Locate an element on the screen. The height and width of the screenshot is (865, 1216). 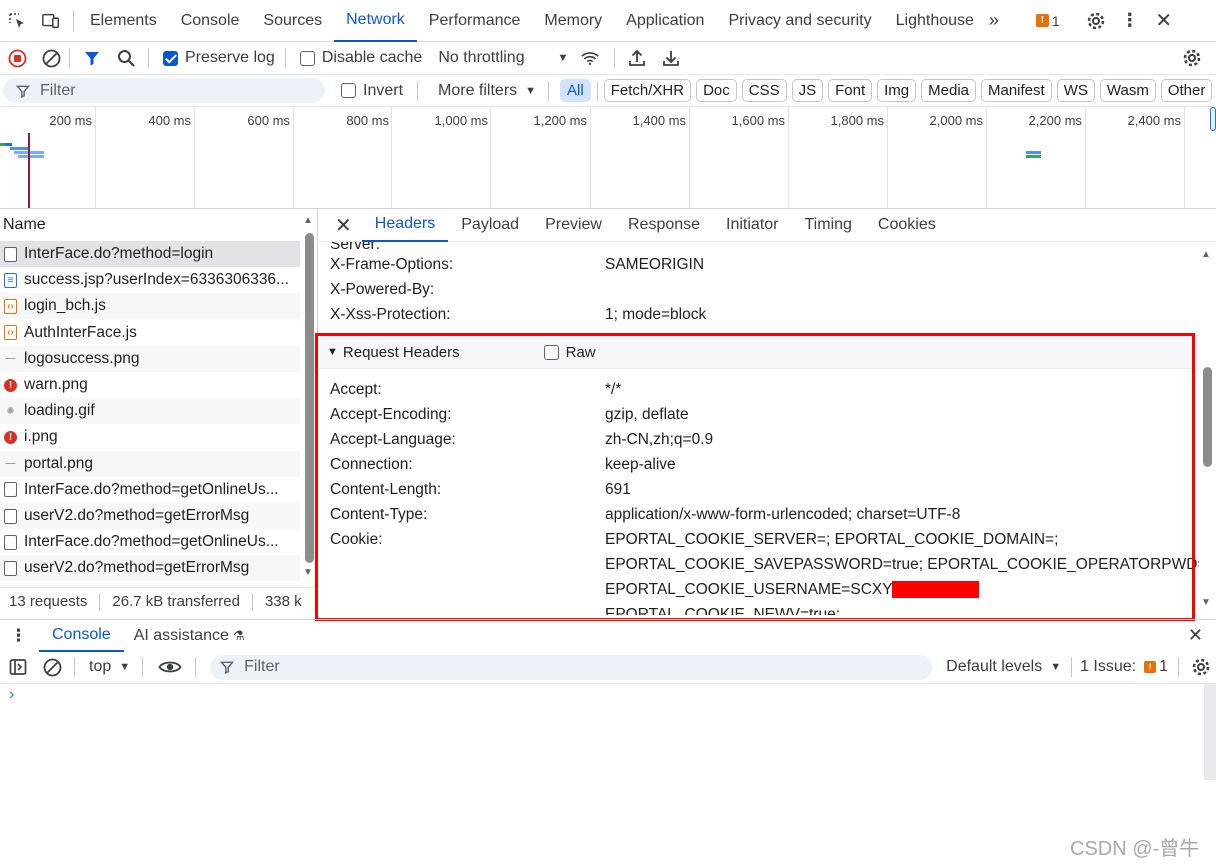
disable-cache-label: Disable cache is located at coordinates (372, 57).